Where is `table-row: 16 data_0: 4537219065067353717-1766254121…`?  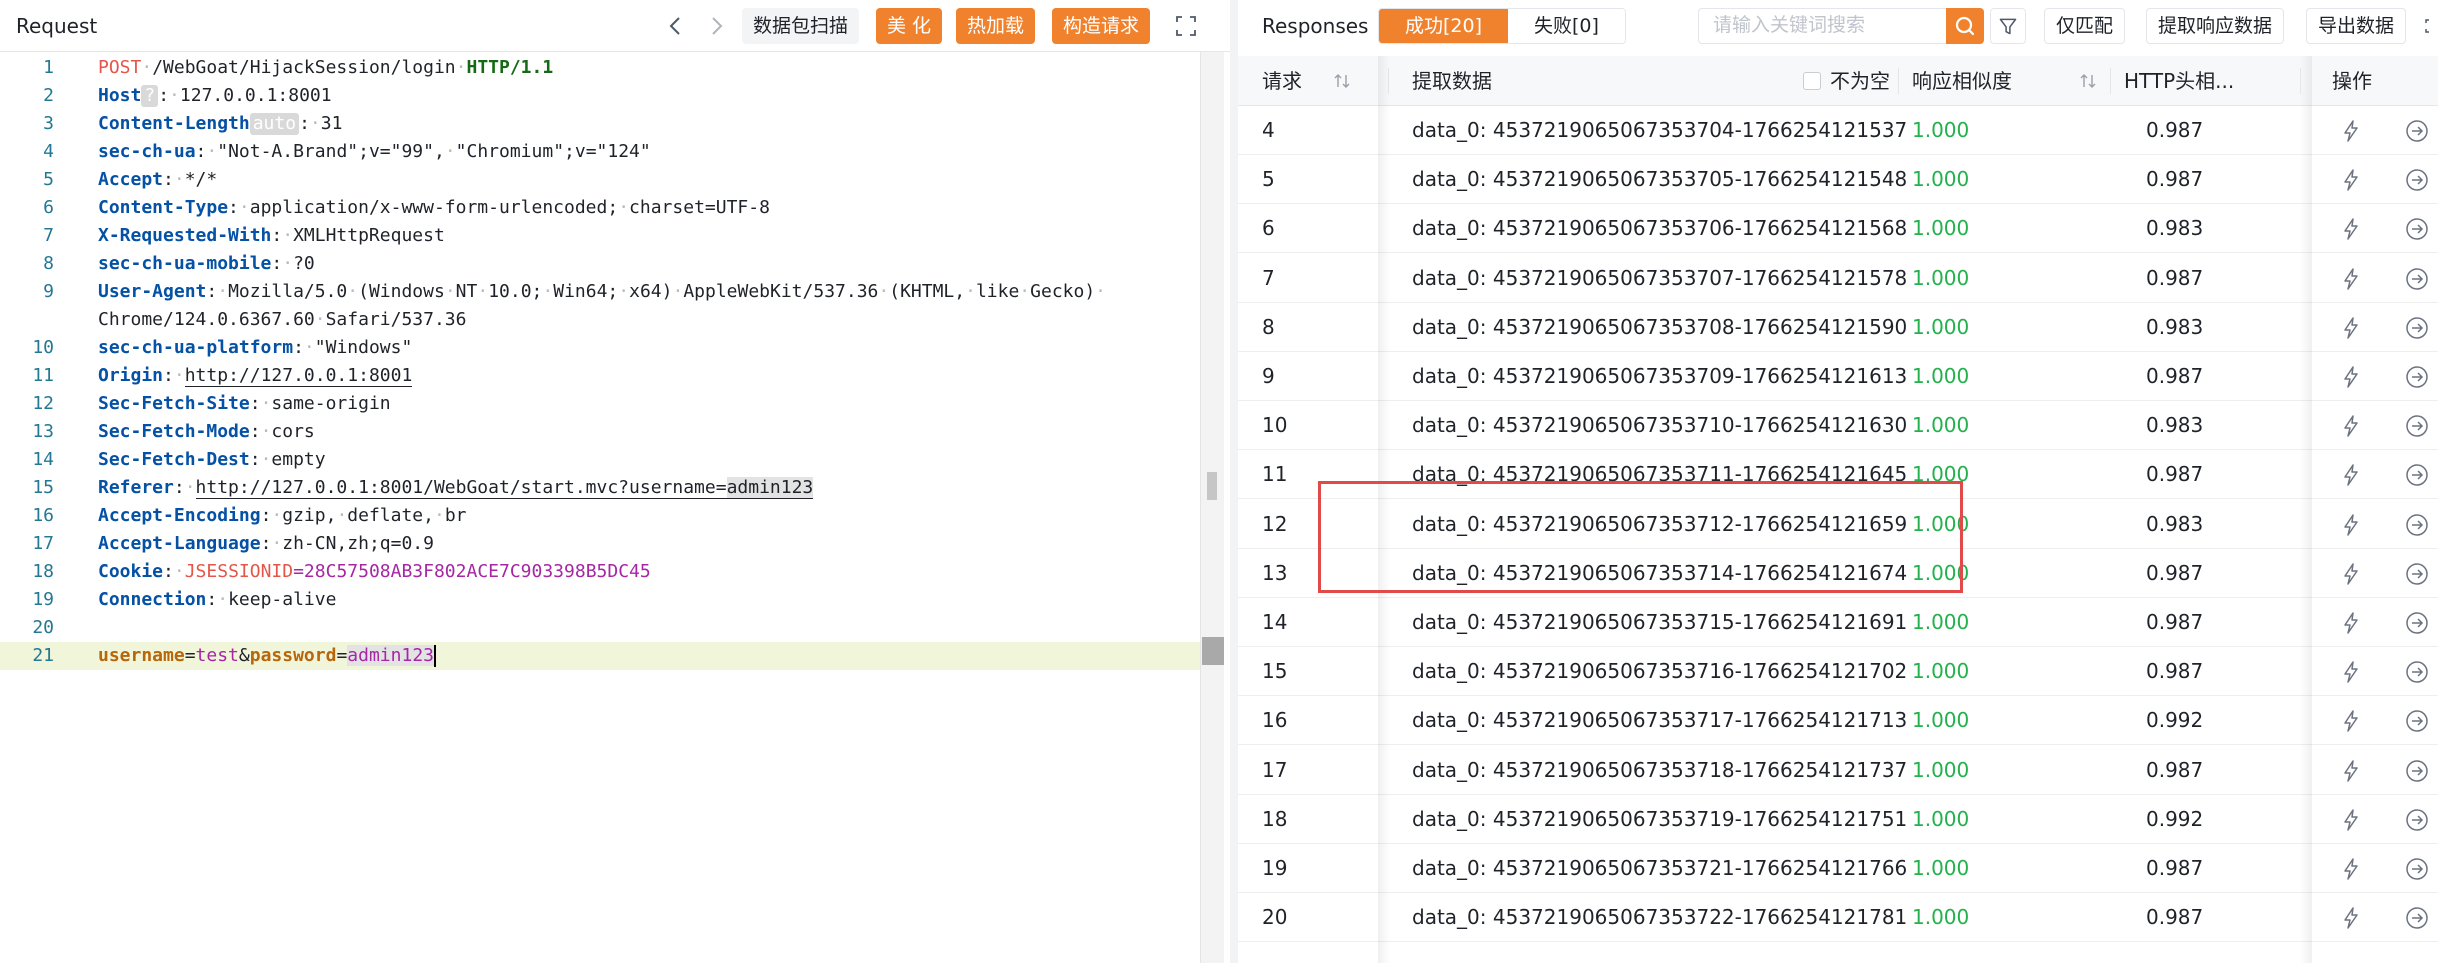
table-row: 16 data_0: 4537219065067353717-1766254121… is located at coordinates (1838, 721).